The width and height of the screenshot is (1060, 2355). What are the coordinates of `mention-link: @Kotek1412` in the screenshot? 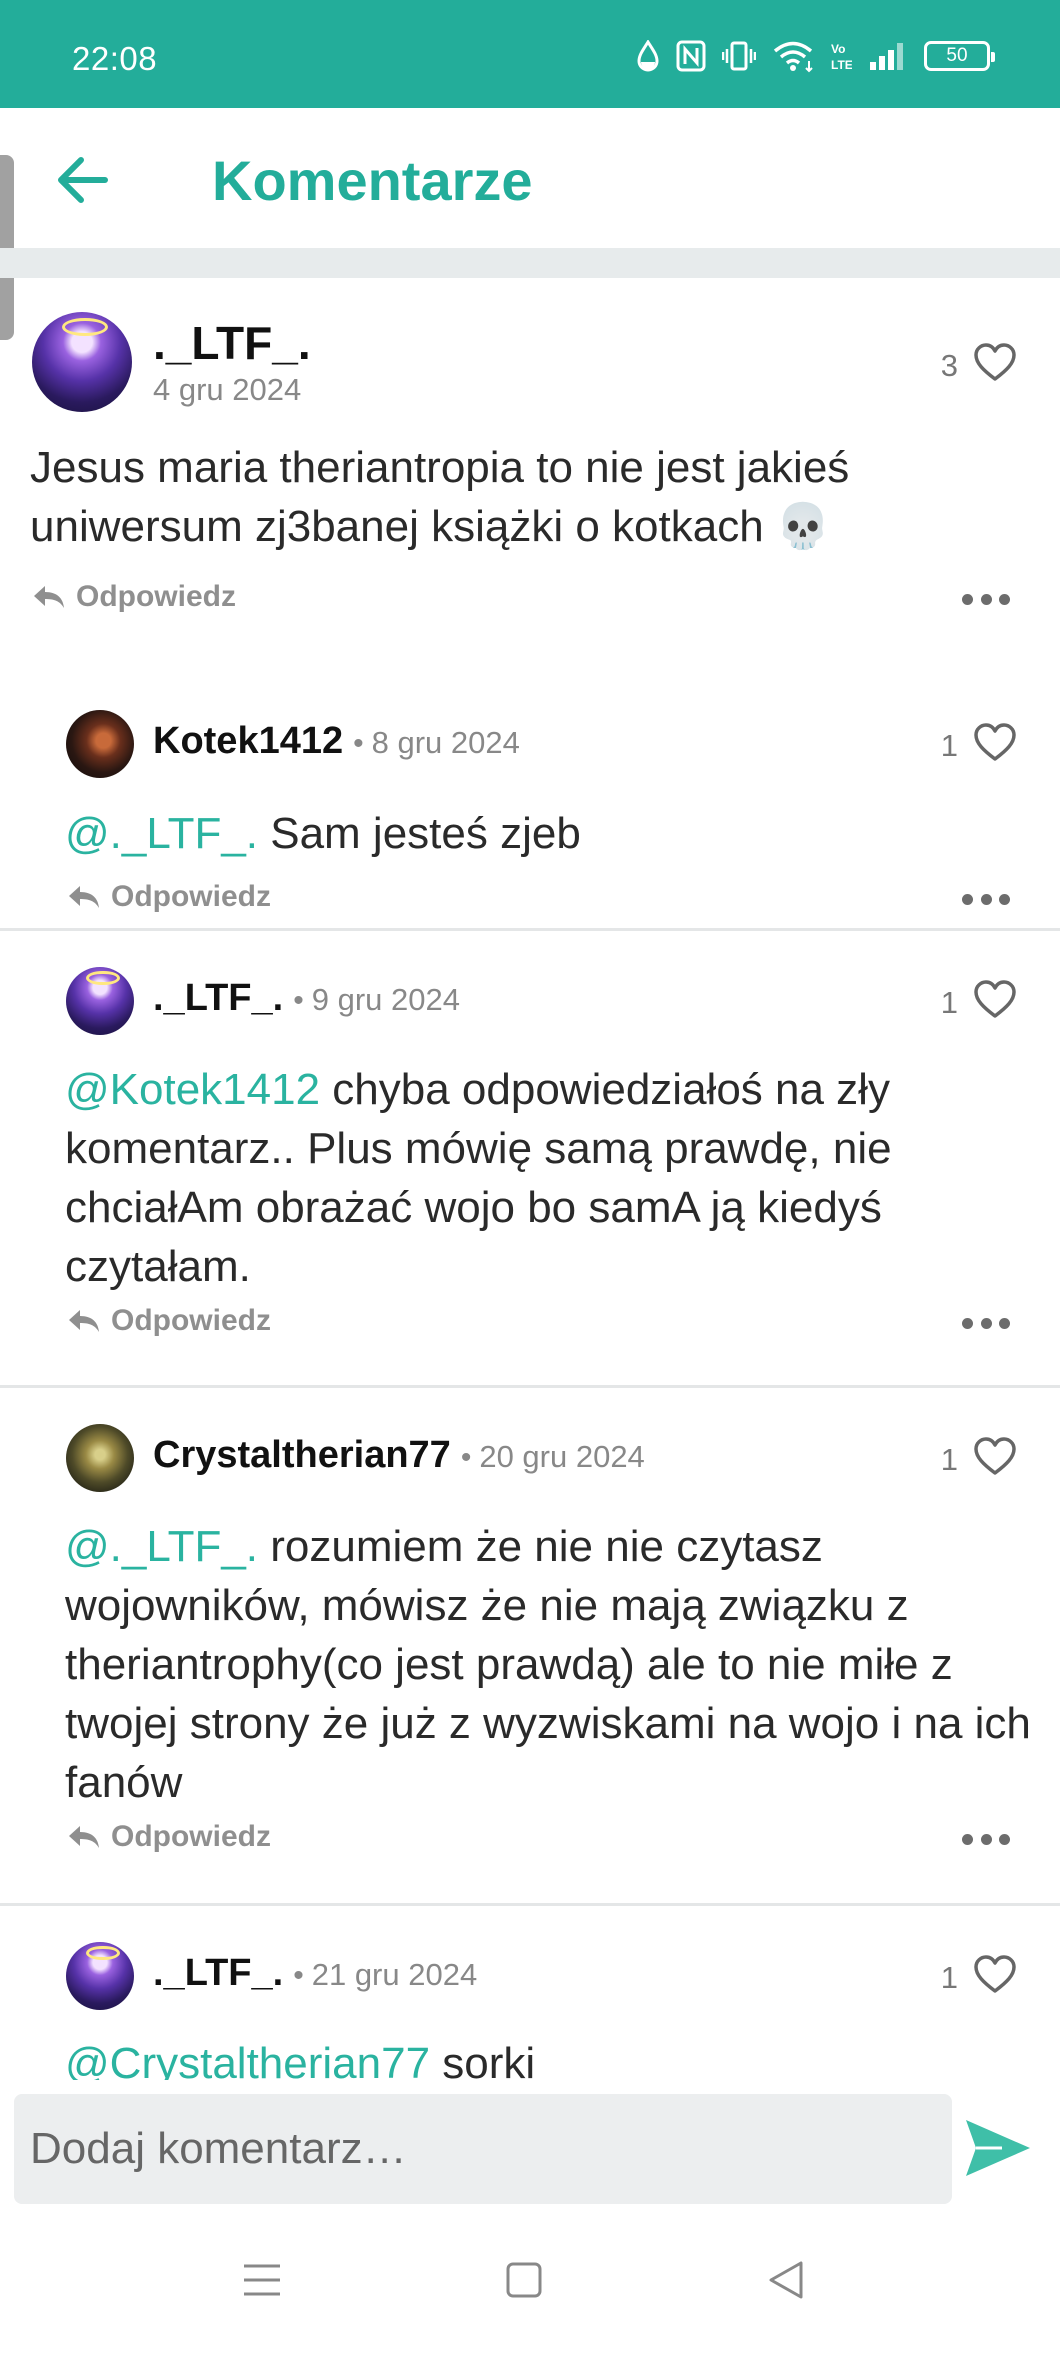 It's located at (192, 1089).